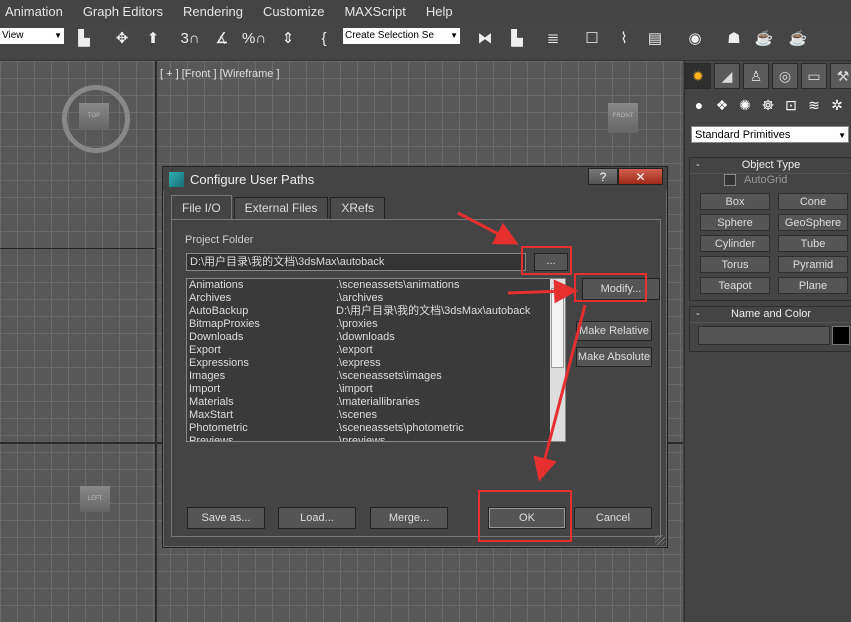  What do you see at coordinates (560, 393) in the screenshot?
I see `arrow-to-ok` at bounding box center [560, 393].